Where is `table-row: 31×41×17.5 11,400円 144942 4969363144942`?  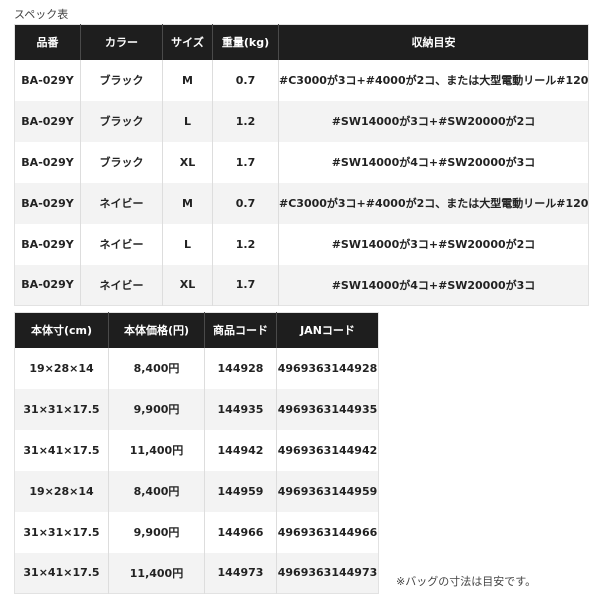
table-row: 31×41×17.5 11,400円 144942 4969363144942 is located at coordinates (196, 450).